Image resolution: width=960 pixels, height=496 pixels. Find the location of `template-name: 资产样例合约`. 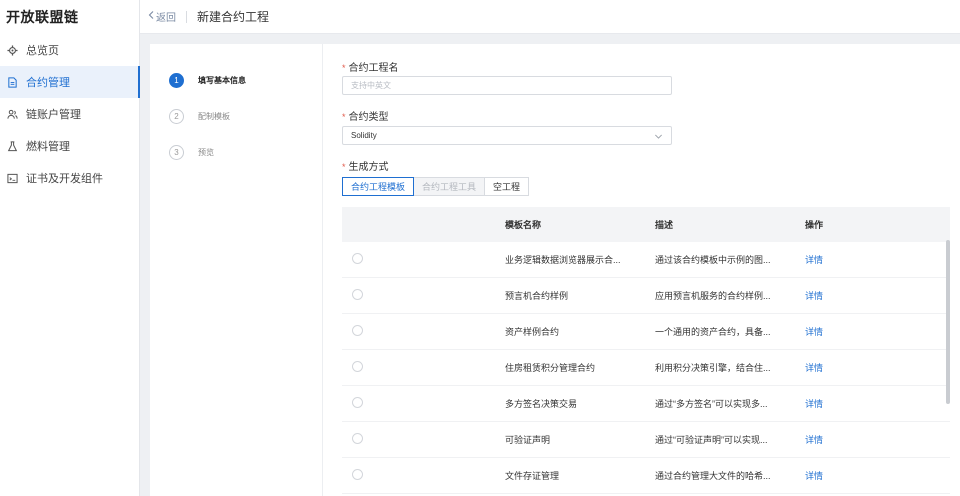

template-name: 资产样例合约 is located at coordinates (532, 332).